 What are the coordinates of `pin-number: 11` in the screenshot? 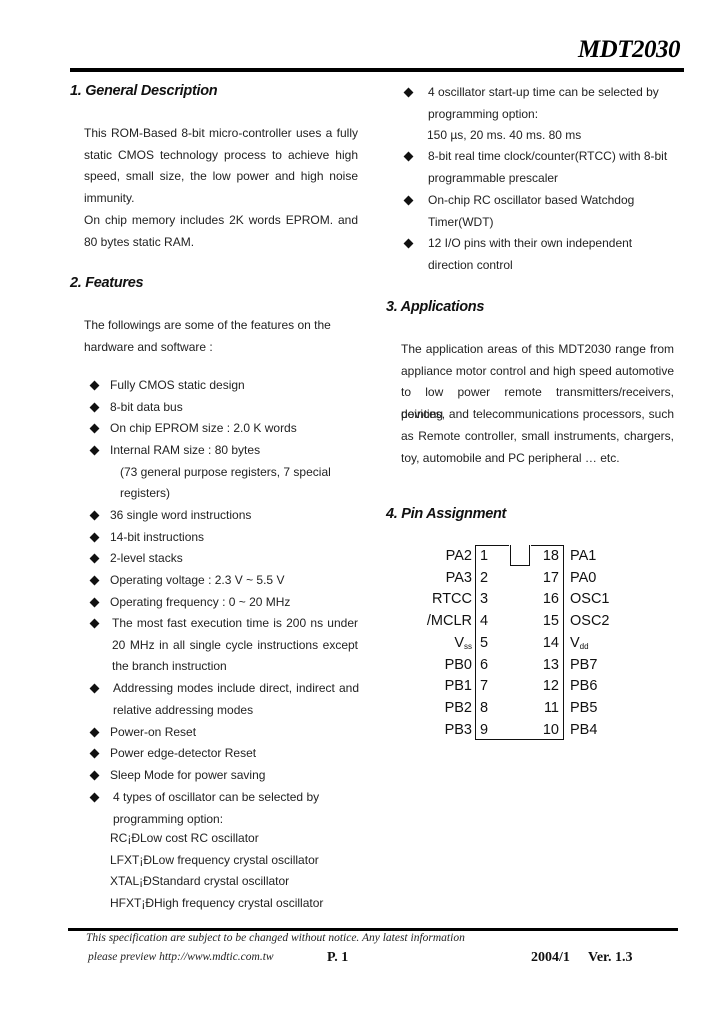 It's located at (551, 707).